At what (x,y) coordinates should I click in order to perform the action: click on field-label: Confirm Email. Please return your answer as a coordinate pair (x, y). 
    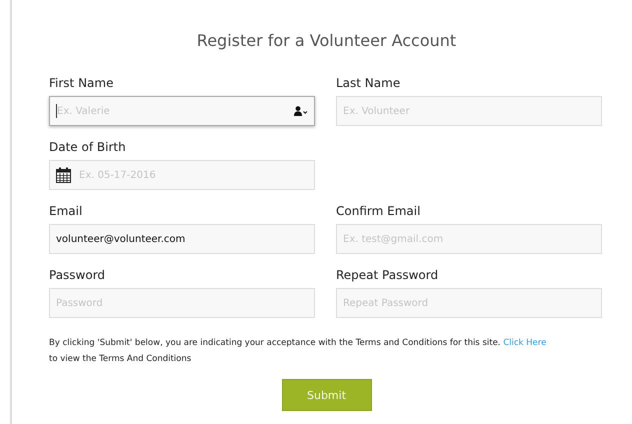
    Looking at the image, I should click on (379, 211).